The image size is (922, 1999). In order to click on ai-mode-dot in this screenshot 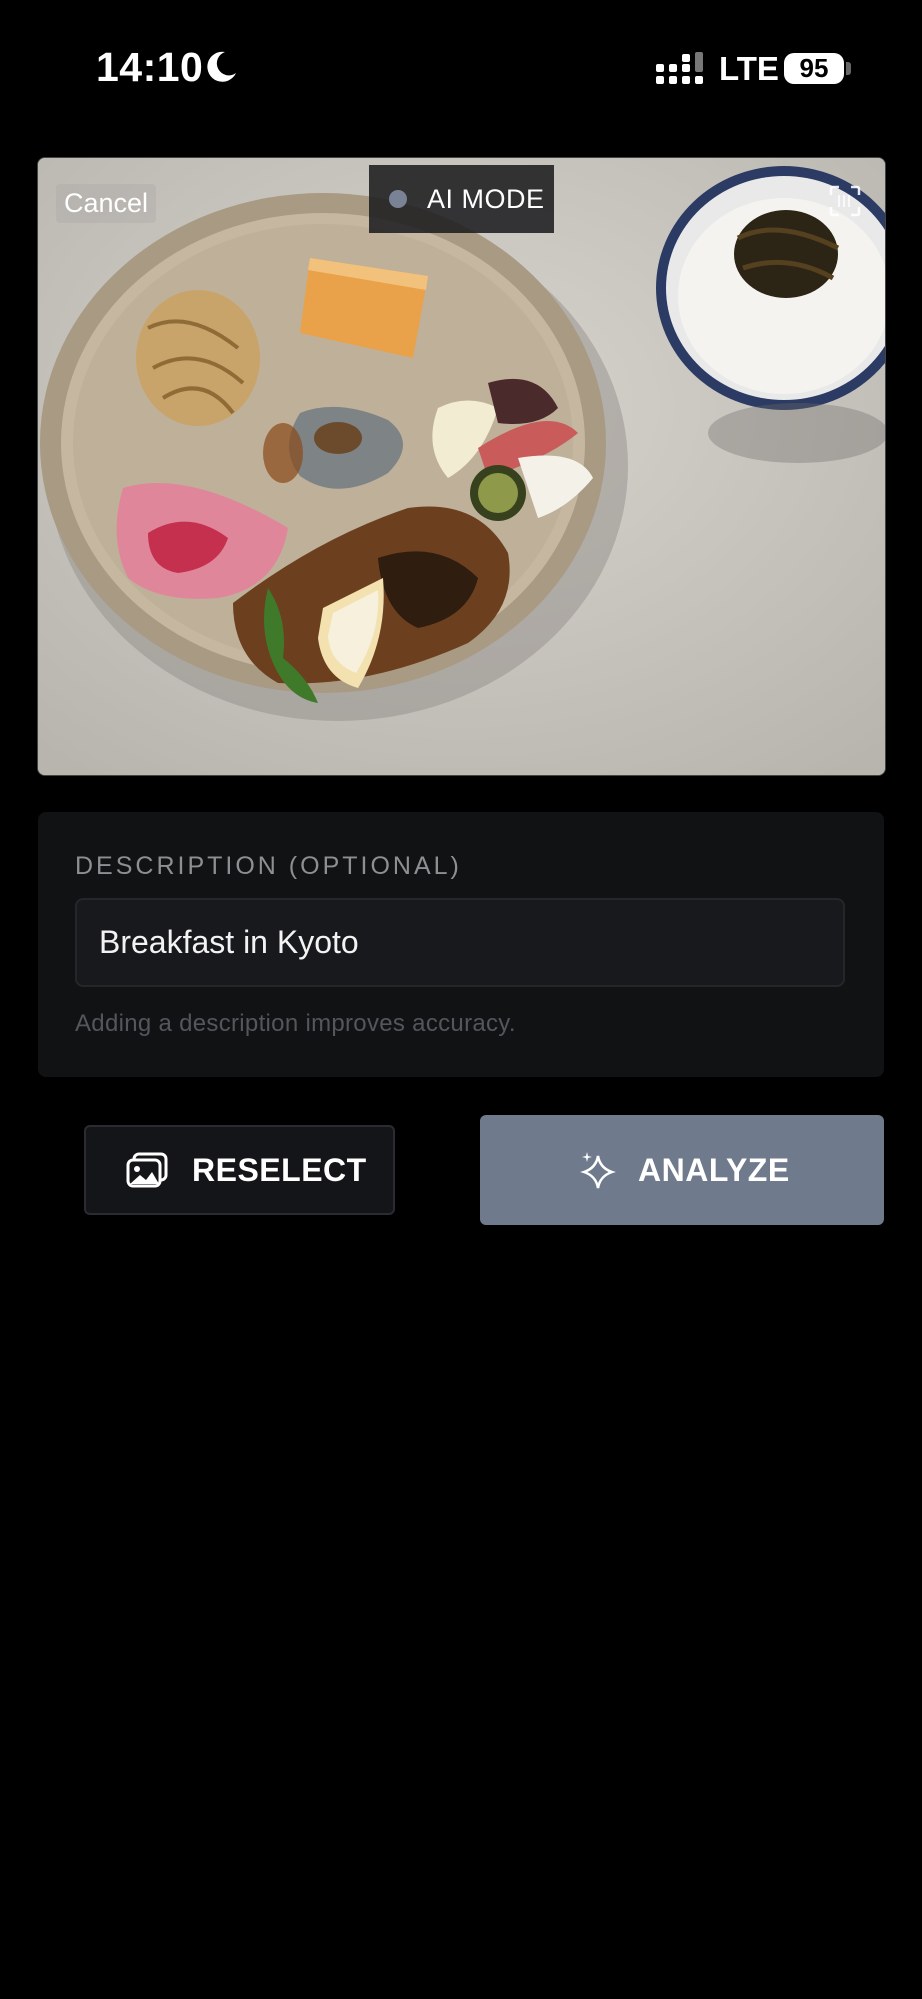, I will do `click(398, 199)`.